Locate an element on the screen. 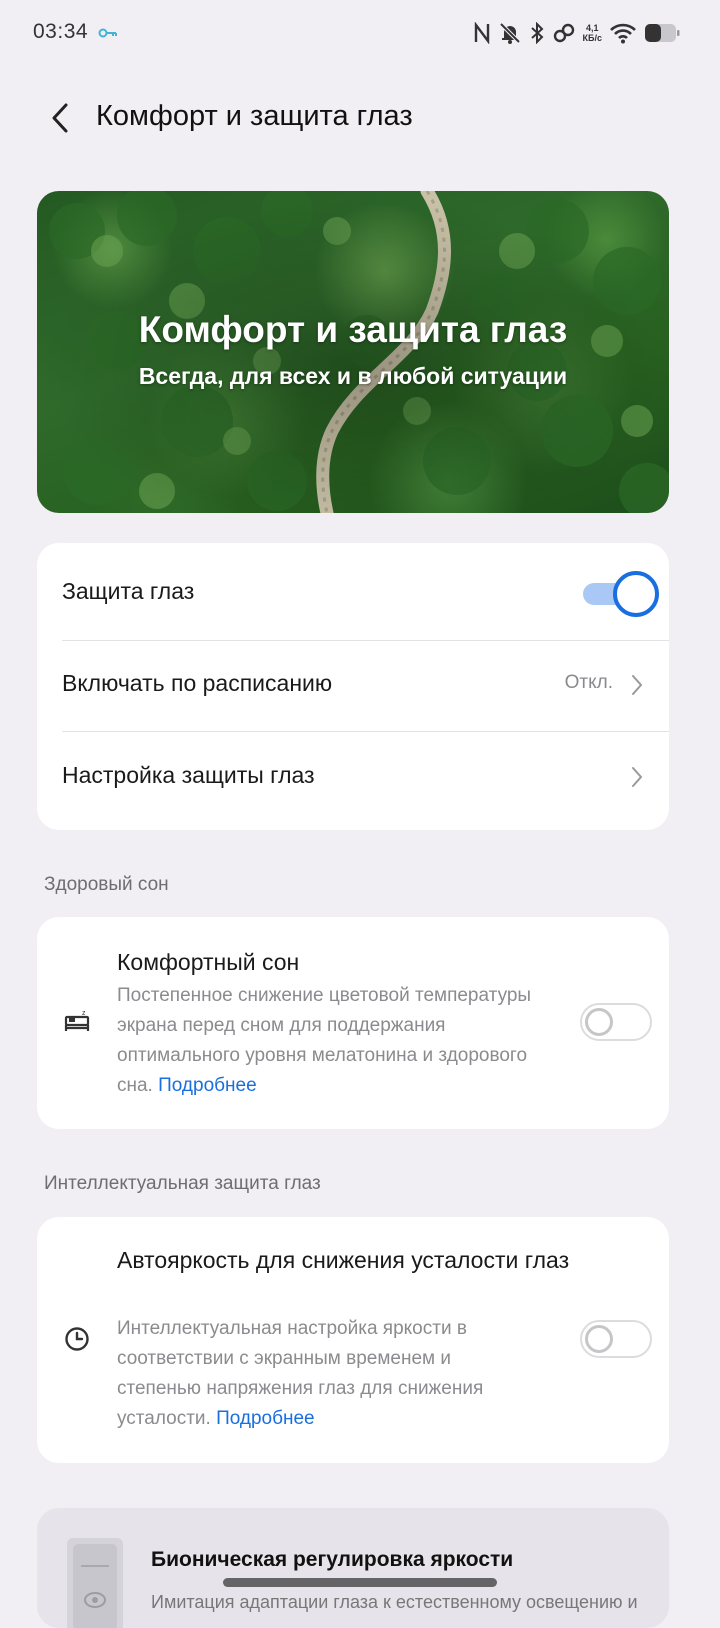 The height and width of the screenshot is (1628, 720). bed-sleep-icon: z is located at coordinates (77, 1020).